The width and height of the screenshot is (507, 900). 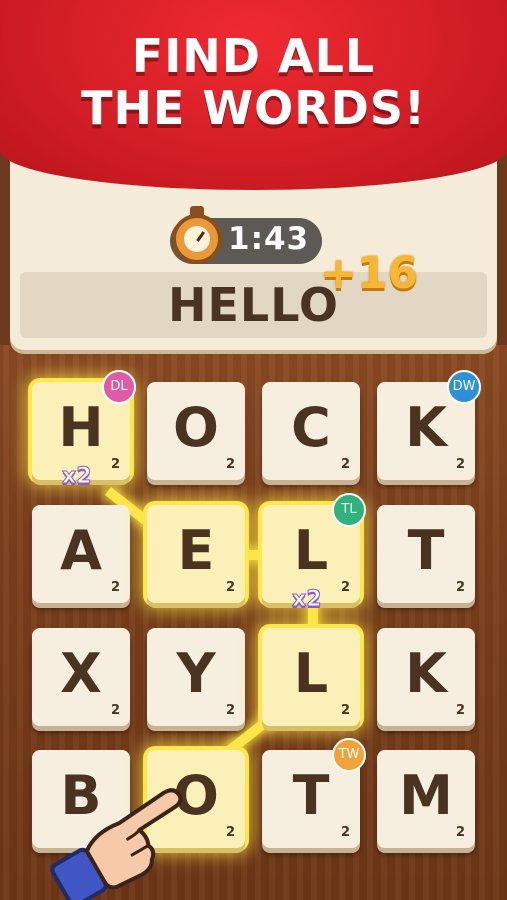 I want to click on letter-tile: T2, so click(x=426, y=554).